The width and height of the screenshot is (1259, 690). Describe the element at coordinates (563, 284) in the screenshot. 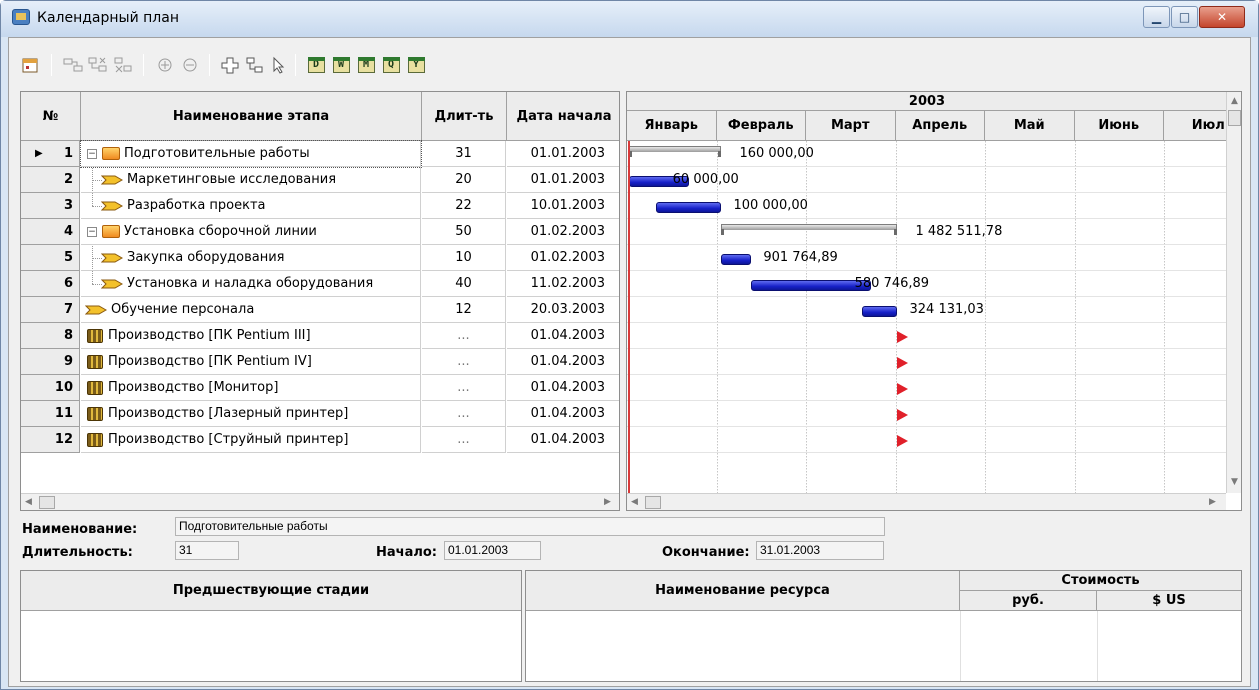

I see `start-date-cell: 11.02.2003` at that location.